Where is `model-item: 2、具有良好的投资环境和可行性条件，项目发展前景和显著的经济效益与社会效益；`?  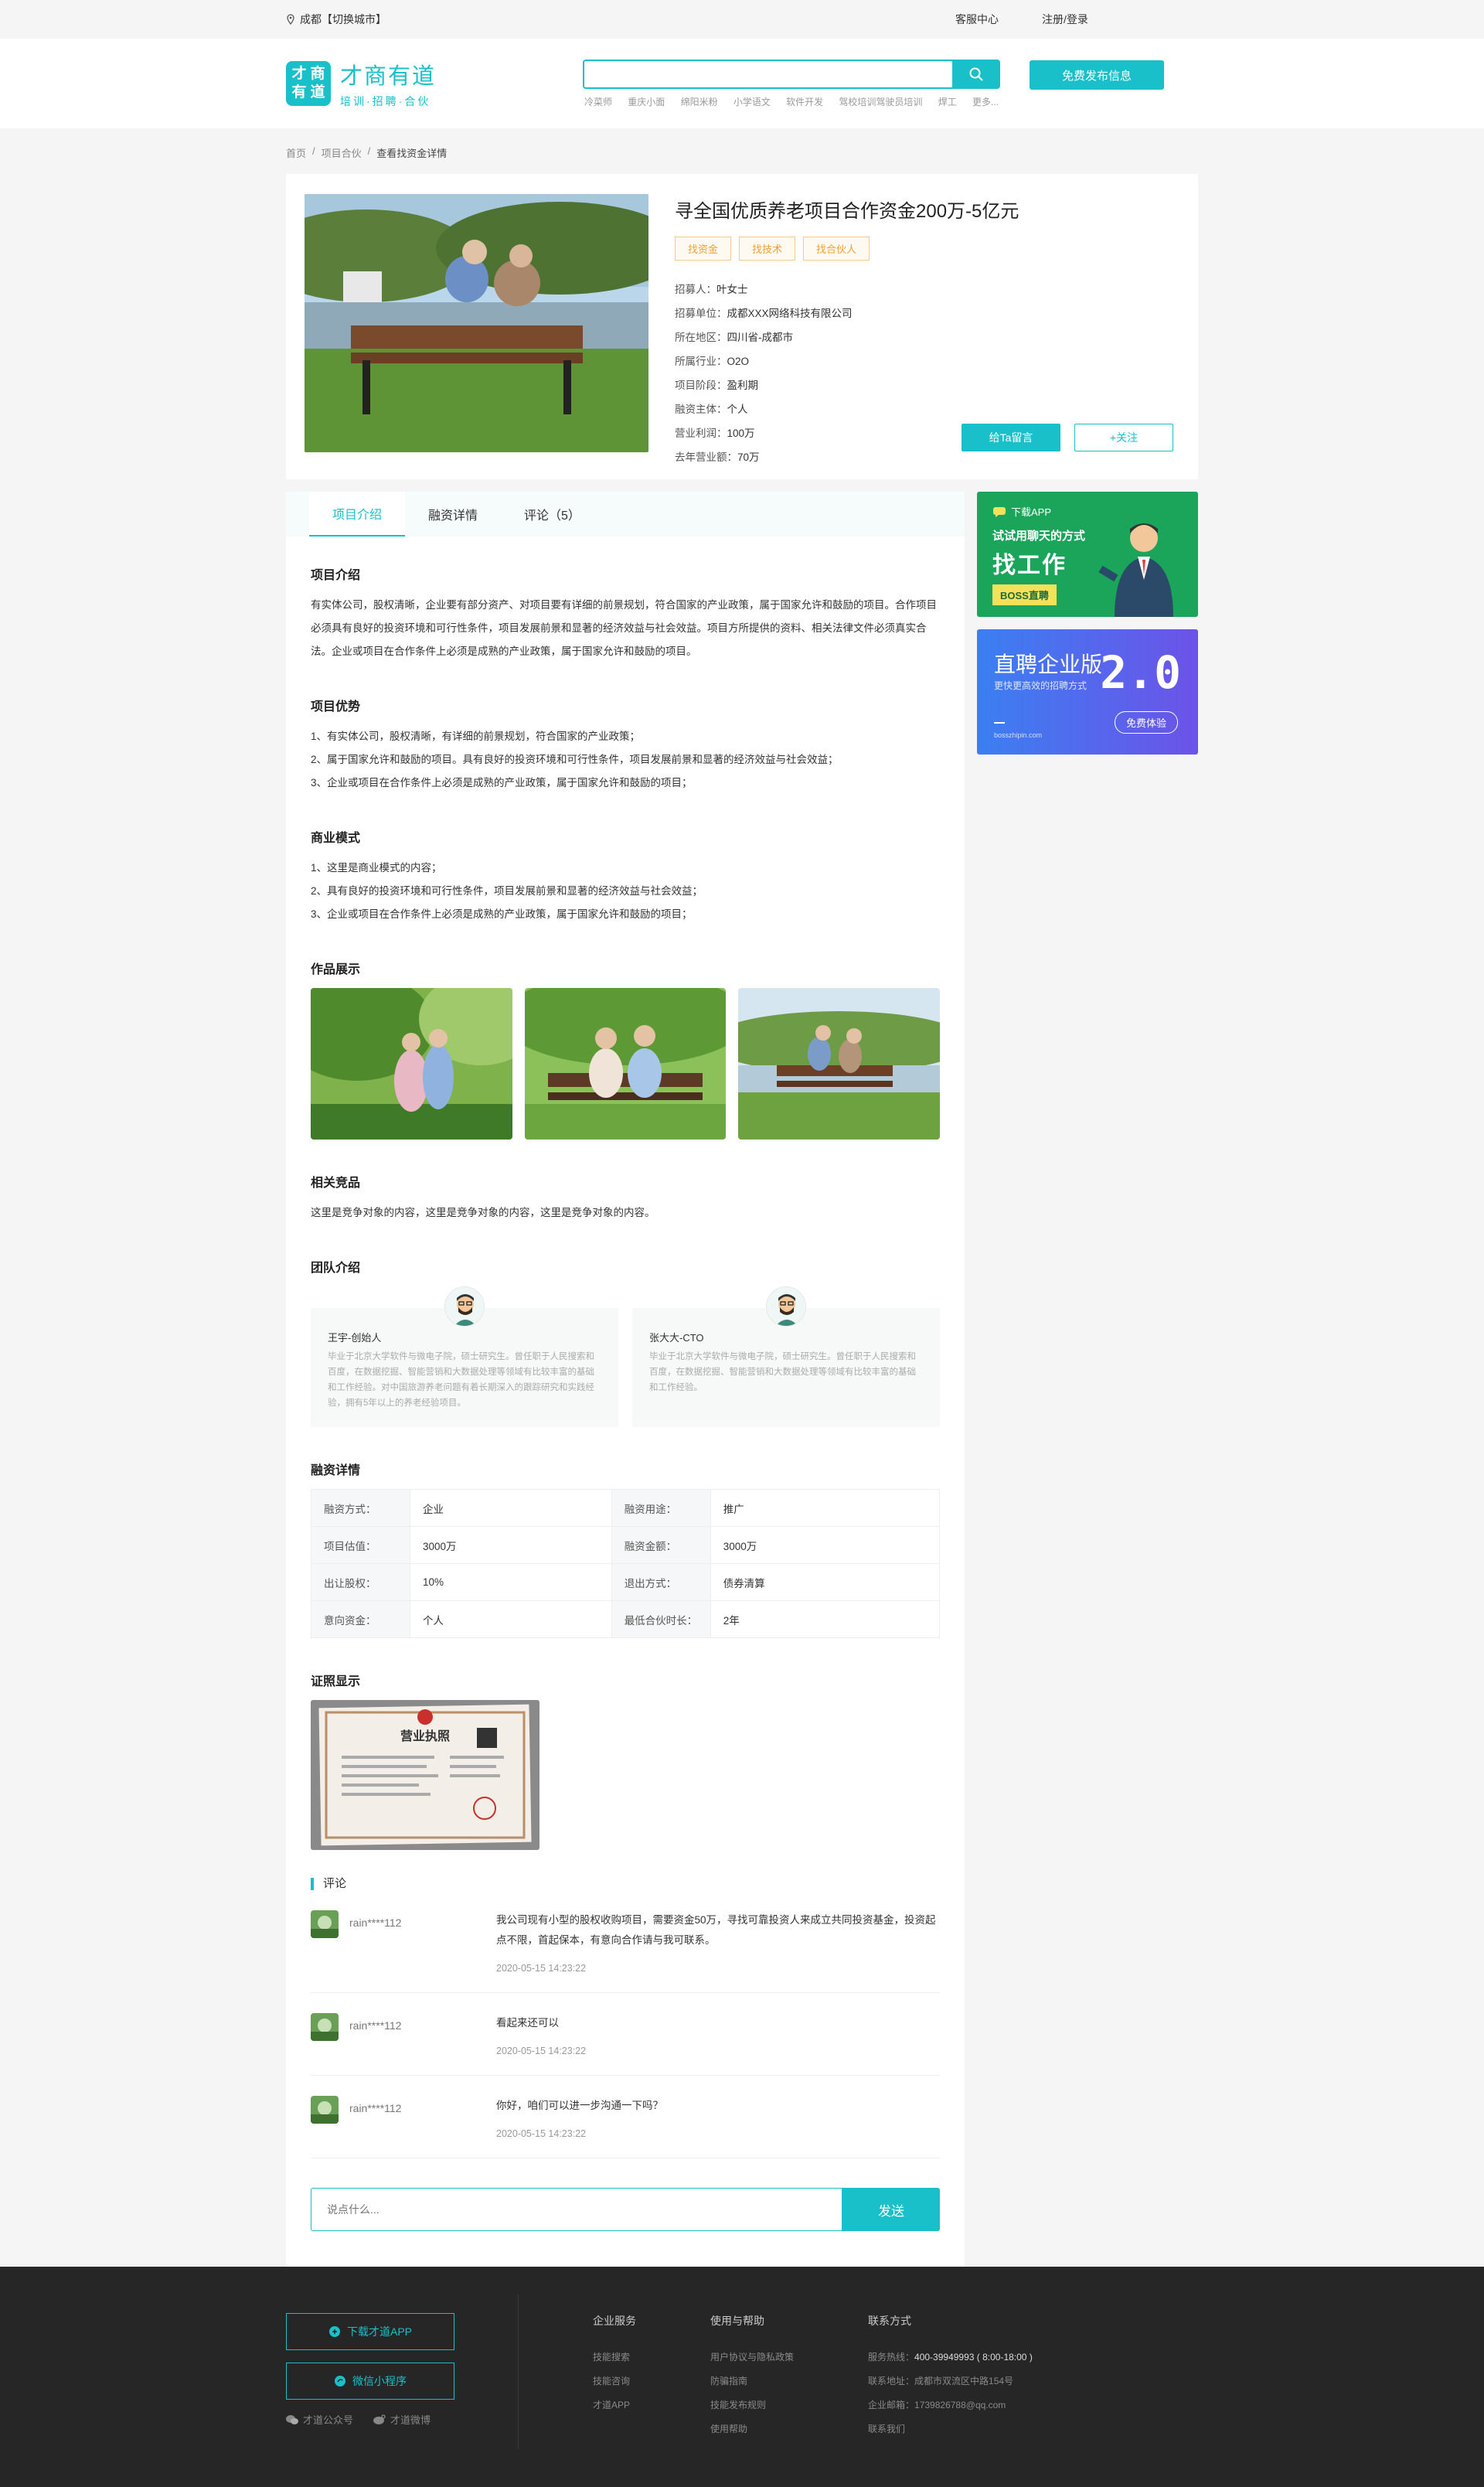 model-item: 2、具有良好的投资环境和可行性条件，项目发展前景和显著的经济效益与社会效益； is located at coordinates (507, 891).